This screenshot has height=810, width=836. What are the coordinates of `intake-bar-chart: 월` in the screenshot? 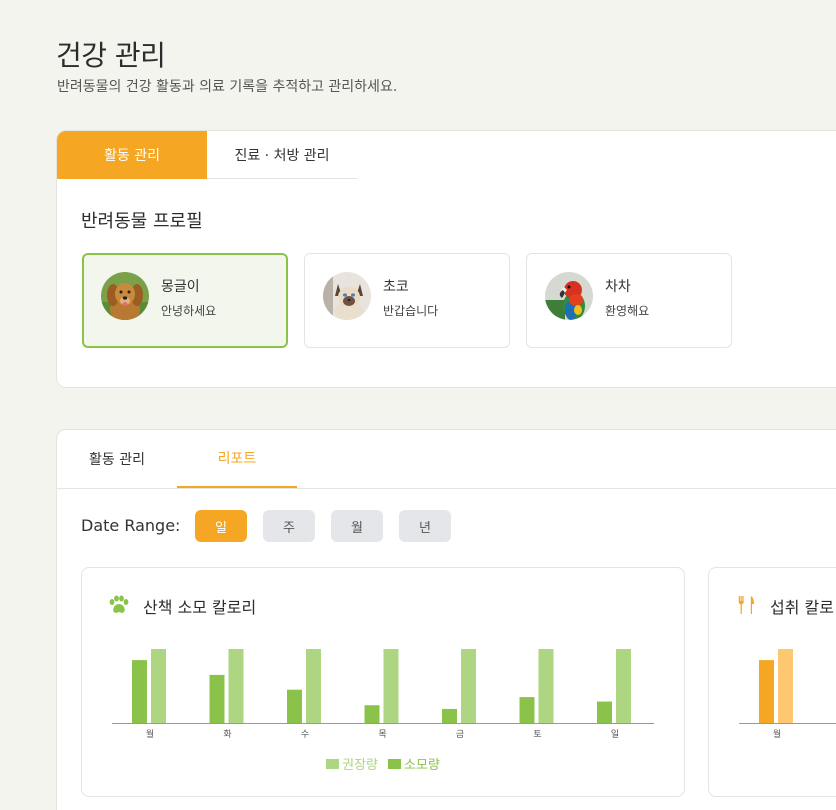 It's located at (787, 694).